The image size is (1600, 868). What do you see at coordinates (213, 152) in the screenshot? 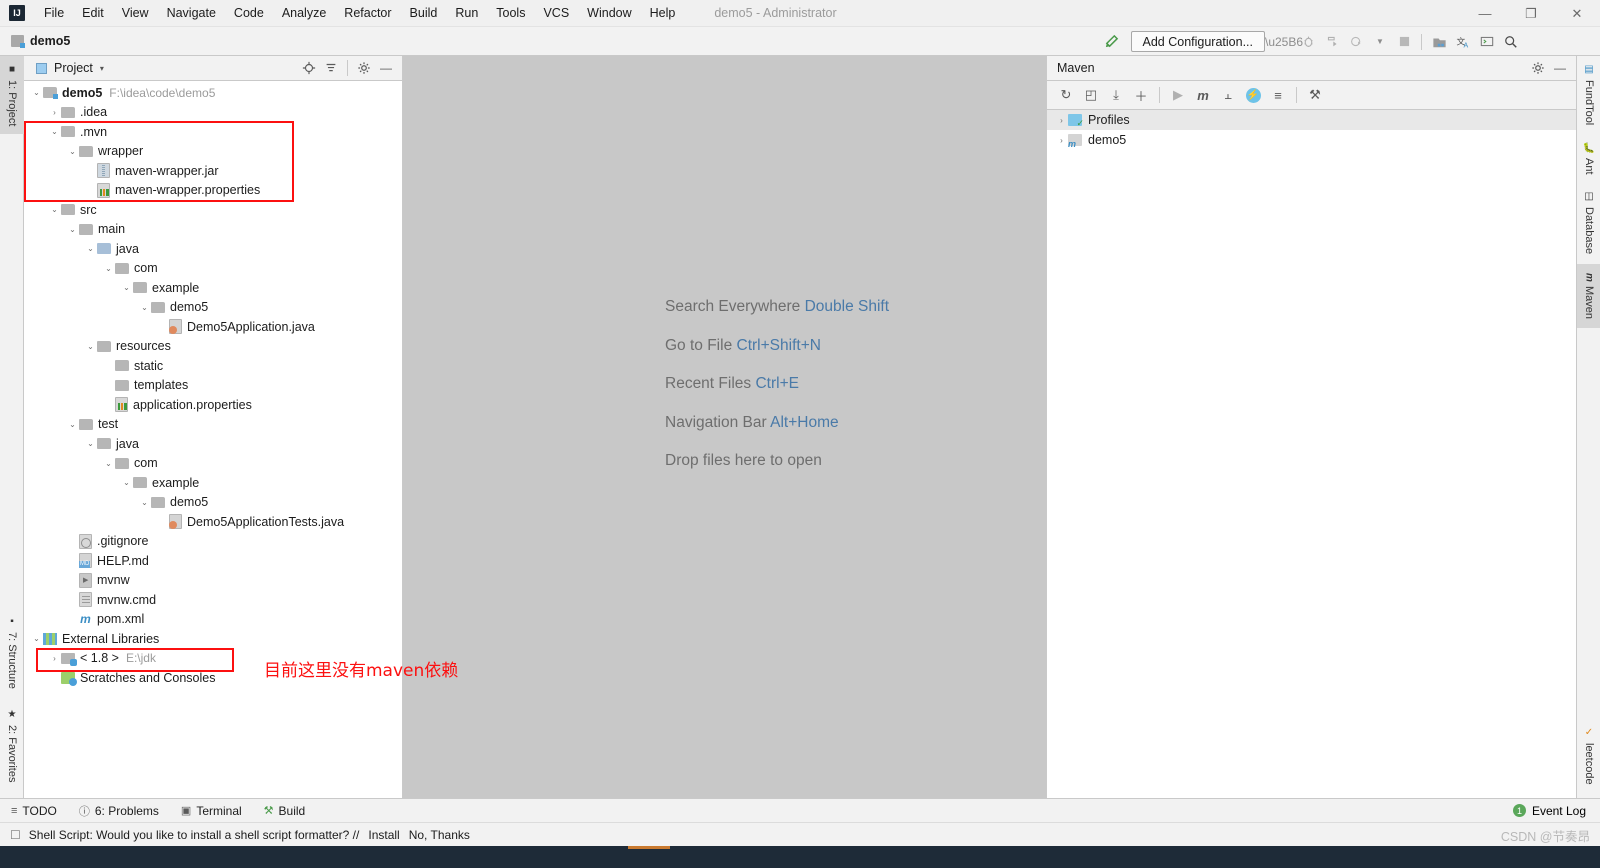
I see `tree-row: ⌄ wrapper` at bounding box center [213, 152].